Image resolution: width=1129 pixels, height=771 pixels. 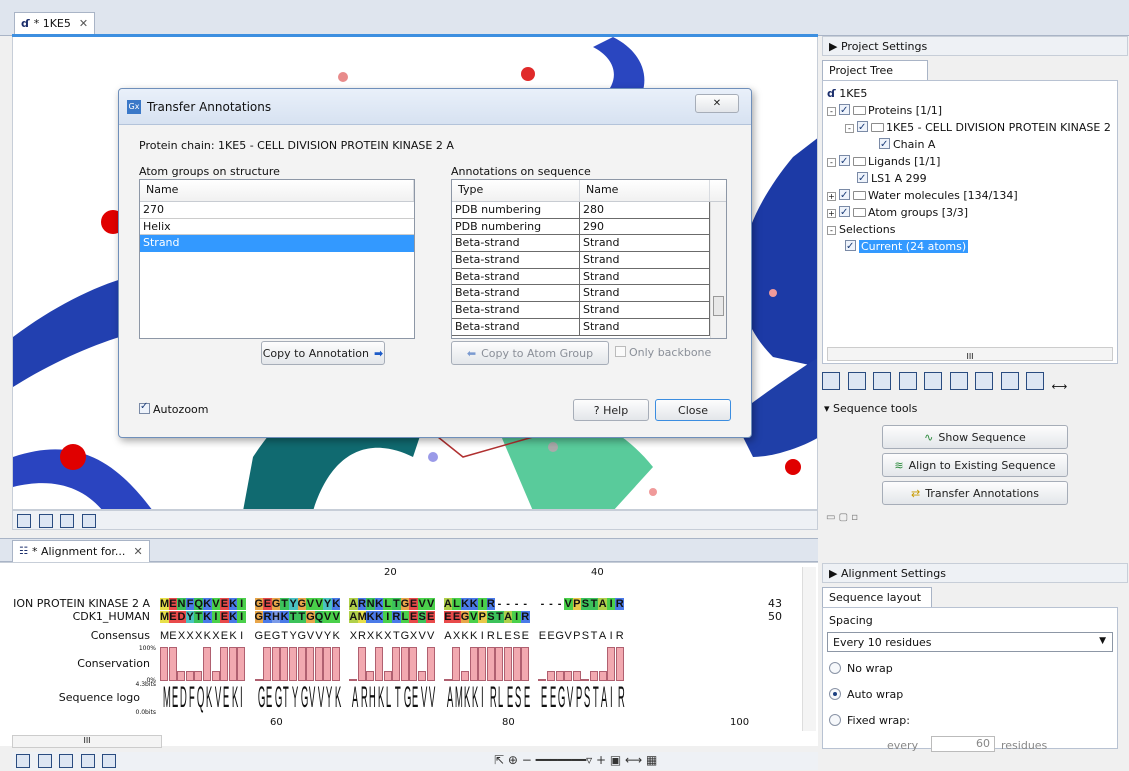 I want to click on info-icon, so click(x=45, y=521).